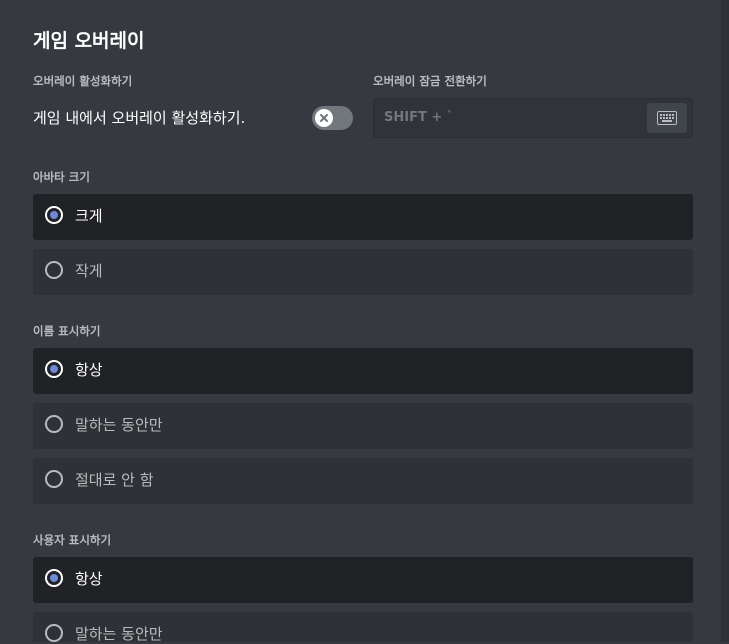 Image resolution: width=729 pixels, height=644 pixels. I want to click on lock-keybind-input: SHIFT + `, so click(533, 118).